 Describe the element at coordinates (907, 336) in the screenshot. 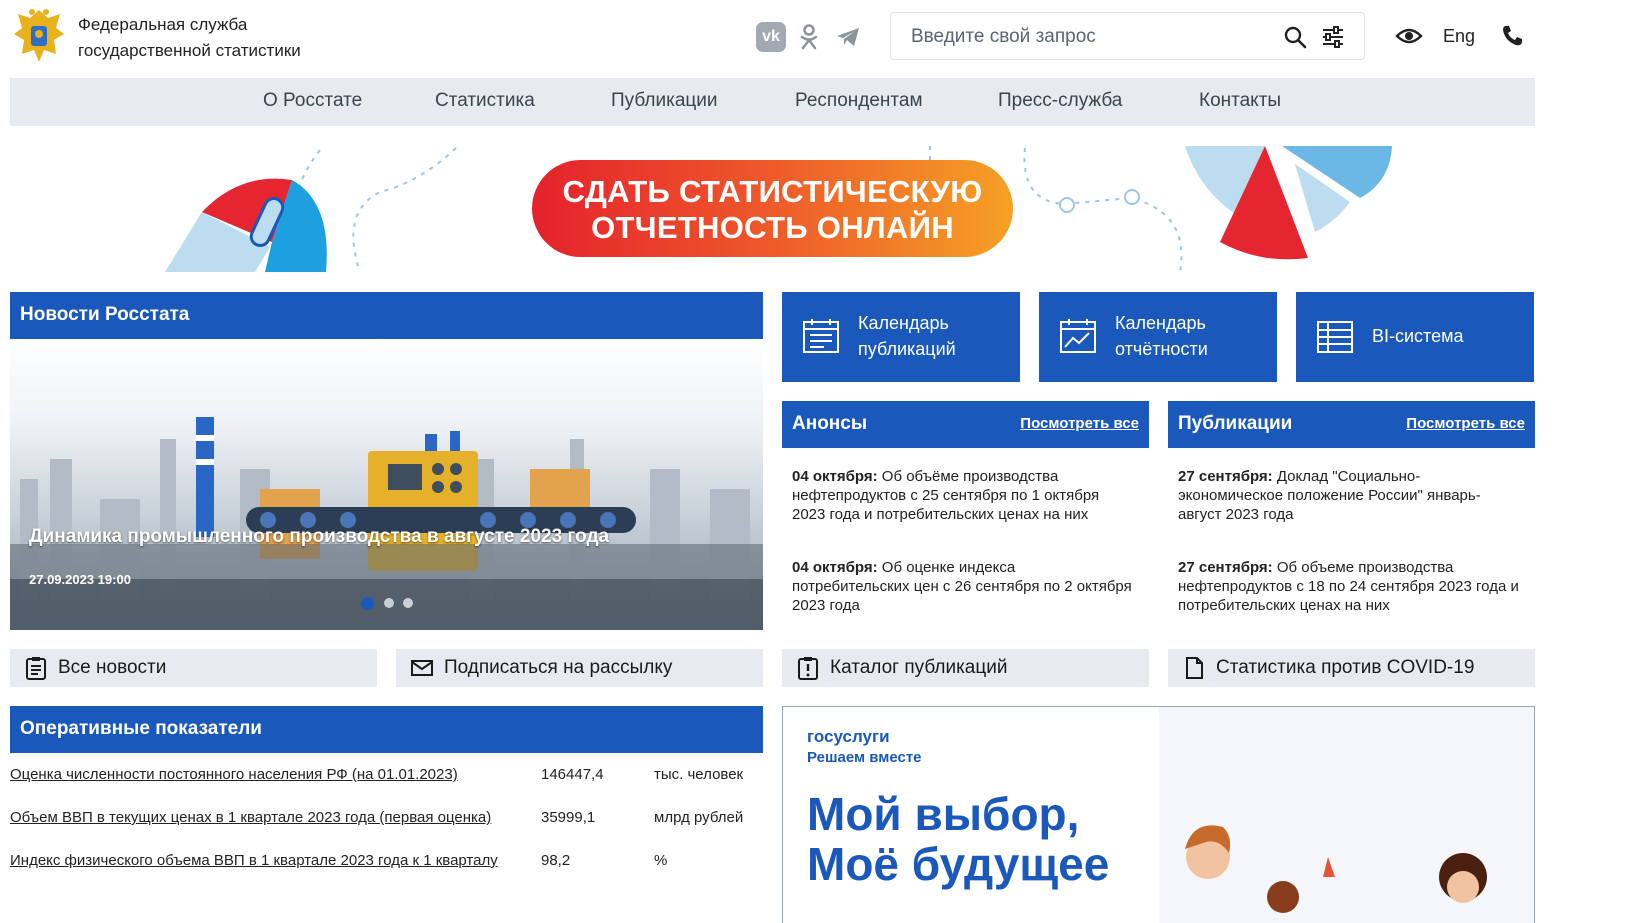

I see `tile-label: Календарь публикаций` at that location.